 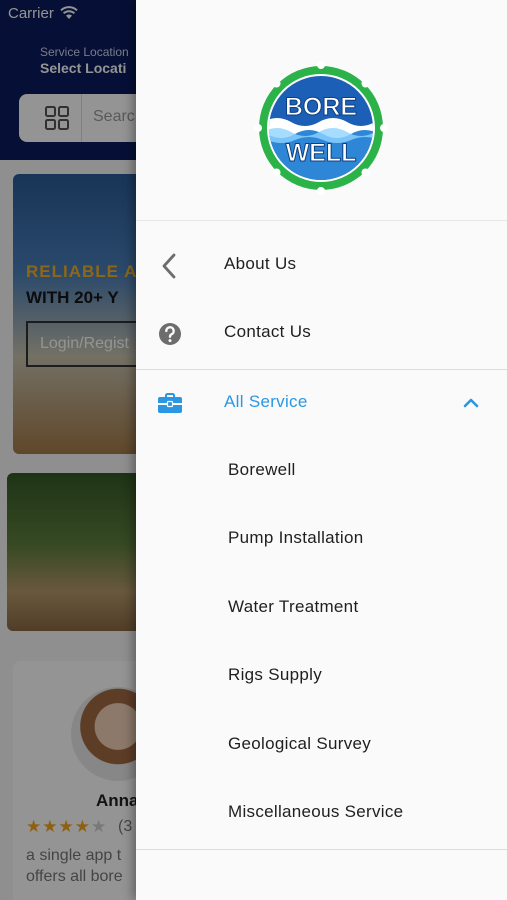 What do you see at coordinates (321, 107) in the screenshot?
I see `logo-text-bore: BORE` at bounding box center [321, 107].